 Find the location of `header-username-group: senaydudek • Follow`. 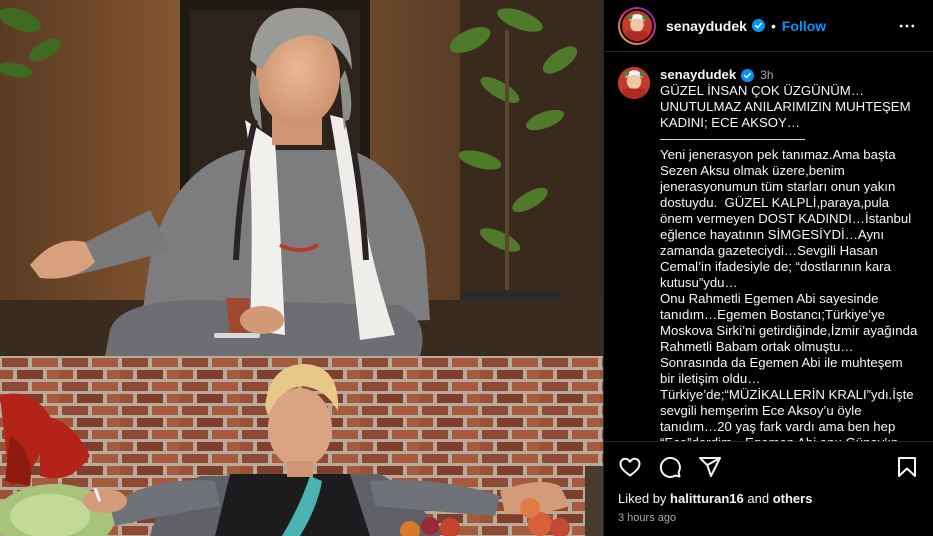

header-username-group: senaydudek • Follow is located at coordinates (746, 26).